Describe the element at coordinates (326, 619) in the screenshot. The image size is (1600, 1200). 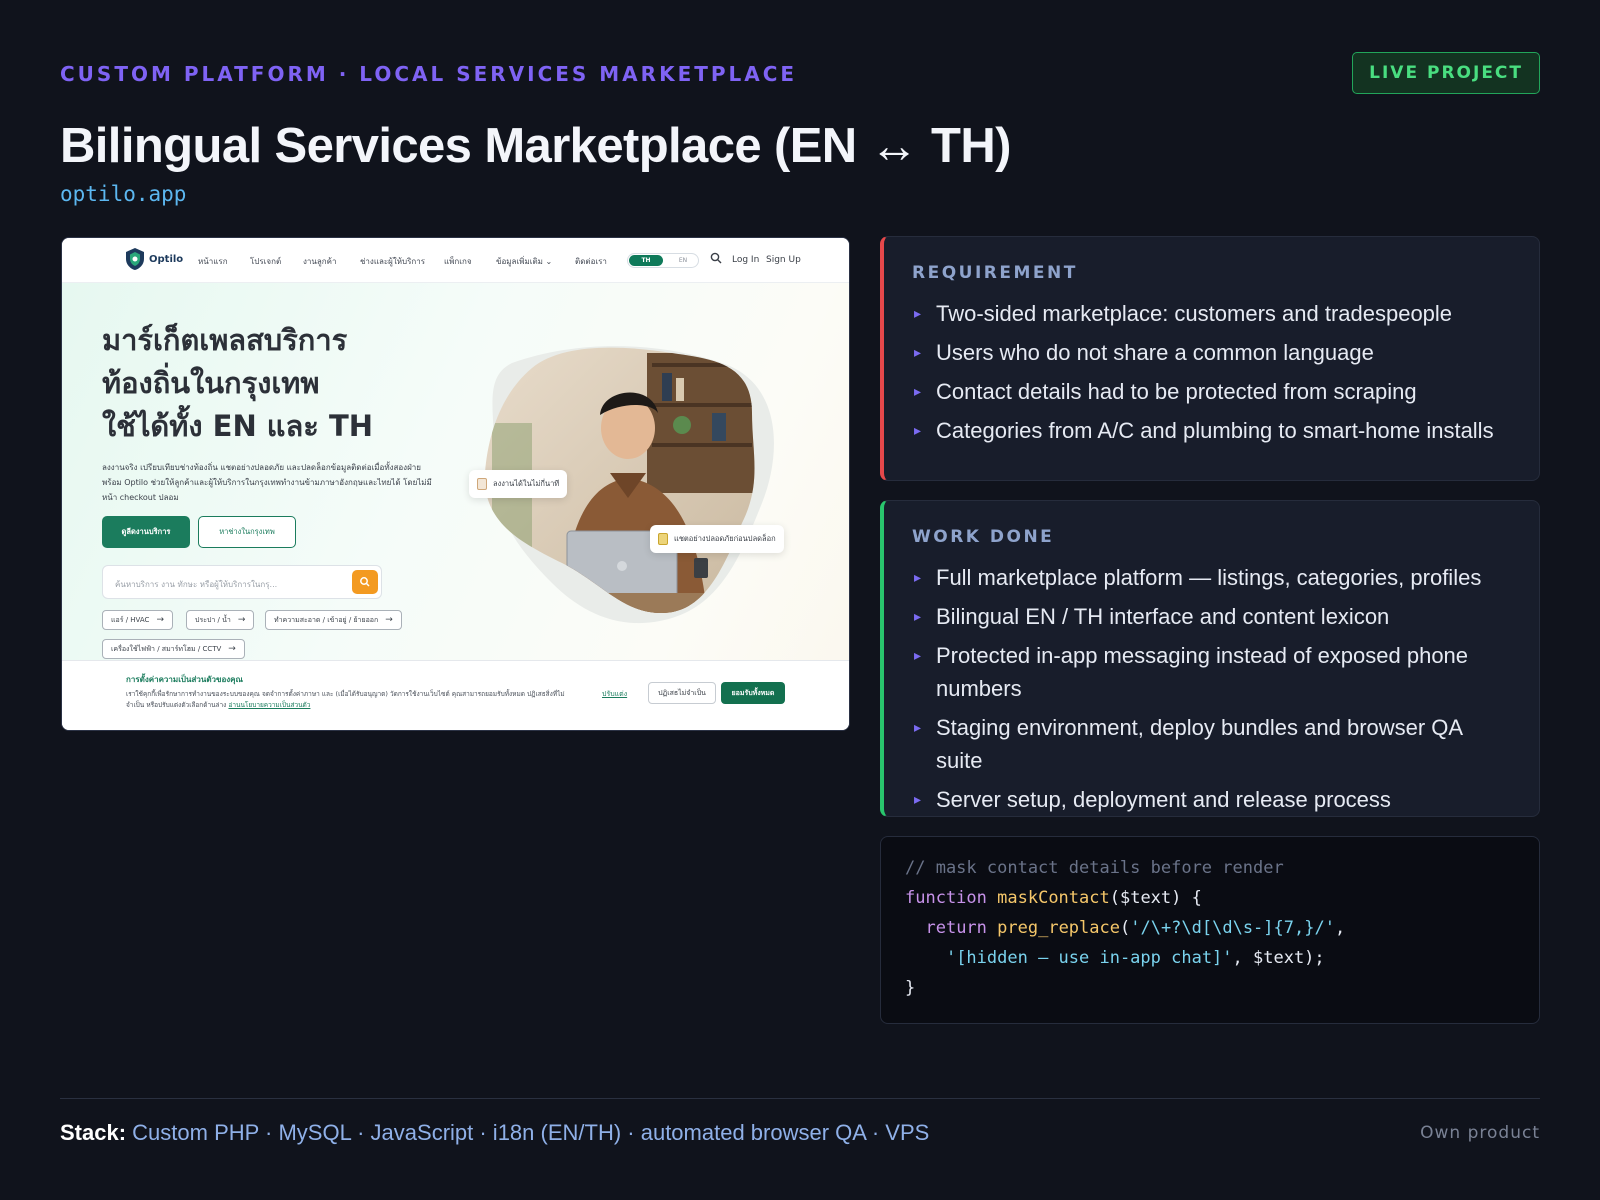
I see `chip-label: ทำความสะอาด / เข้าอยู่ / ย้ายออก` at that location.